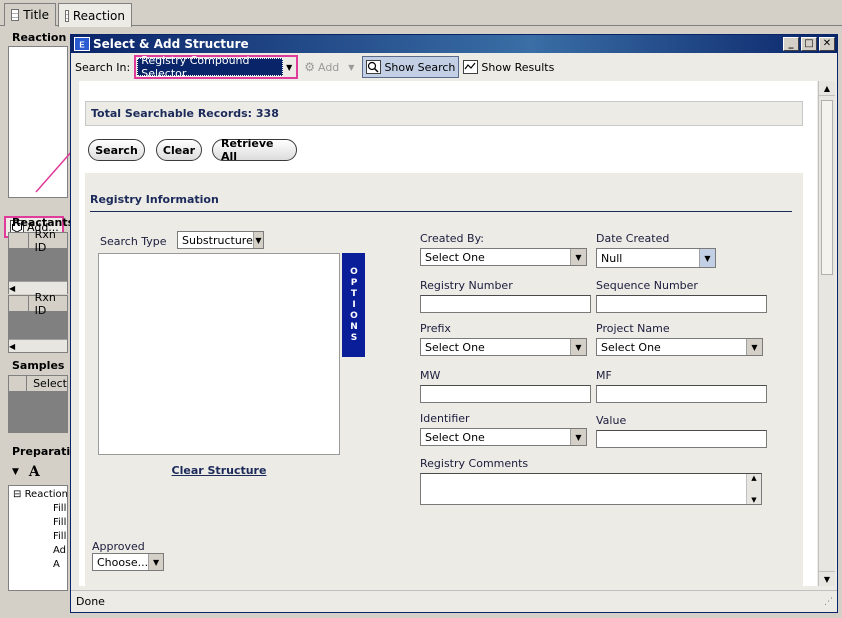 The image size is (842, 618). What do you see at coordinates (471, 67) in the screenshot?
I see `results-icon` at bounding box center [471, 67].